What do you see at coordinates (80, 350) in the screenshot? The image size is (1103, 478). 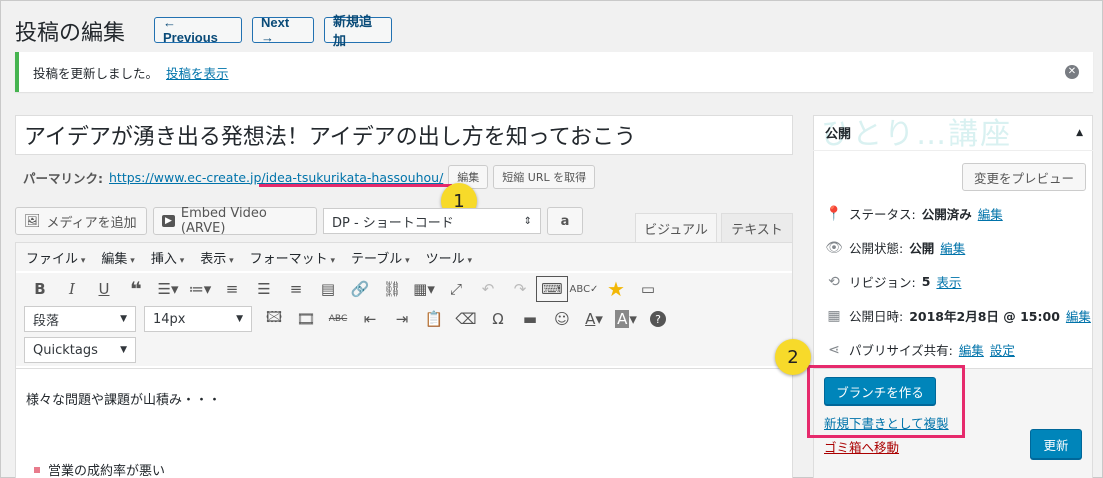 I see `quicktags-select: Quicktags ▼` at bounding box center [80, 350].